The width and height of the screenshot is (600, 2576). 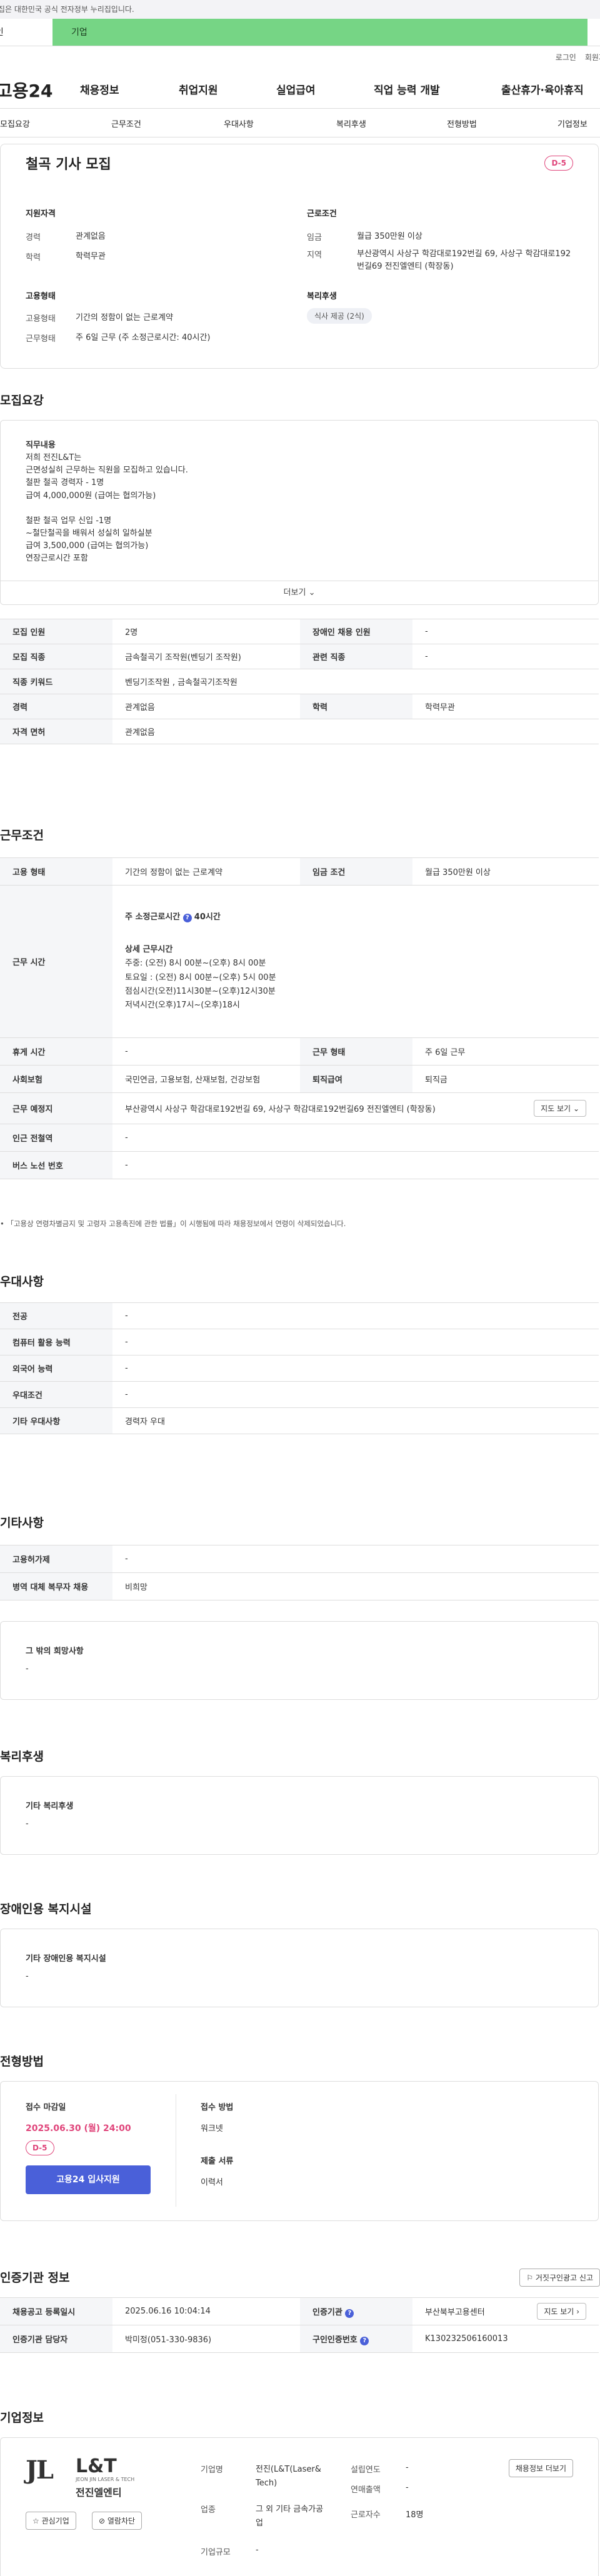 What do you see at coordinates (22, 2418) in the screenshot?
I see `section-company-title: 기업정보` at bounding box center [22, 2418].